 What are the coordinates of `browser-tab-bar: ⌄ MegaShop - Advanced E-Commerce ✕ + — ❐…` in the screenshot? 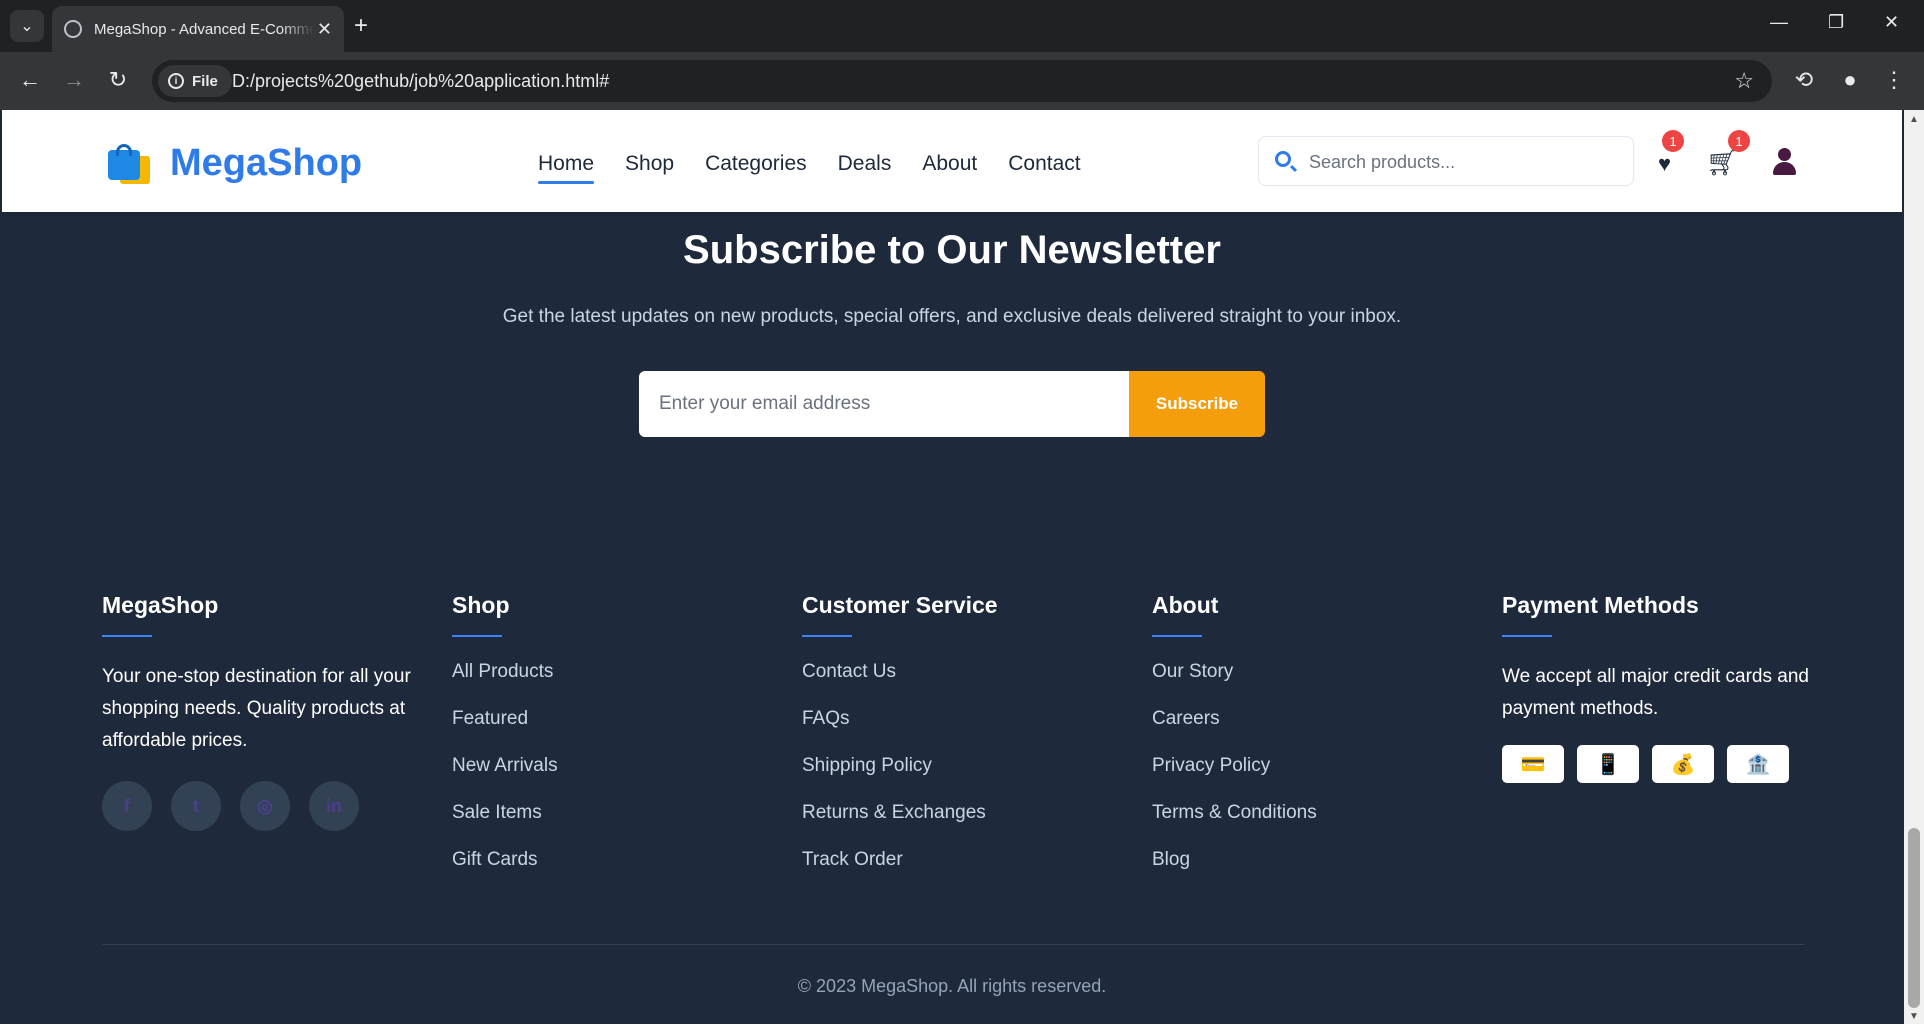 It's located at (962, 26).